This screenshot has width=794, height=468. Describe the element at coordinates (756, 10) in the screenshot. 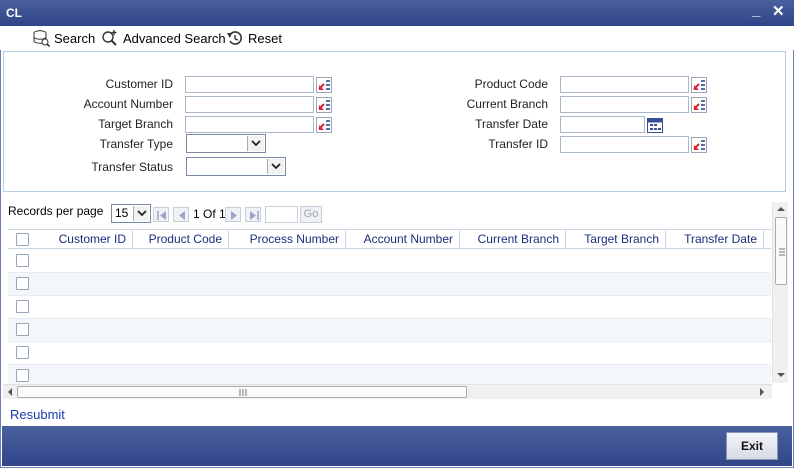

I see `minimize-button: _` at that location.